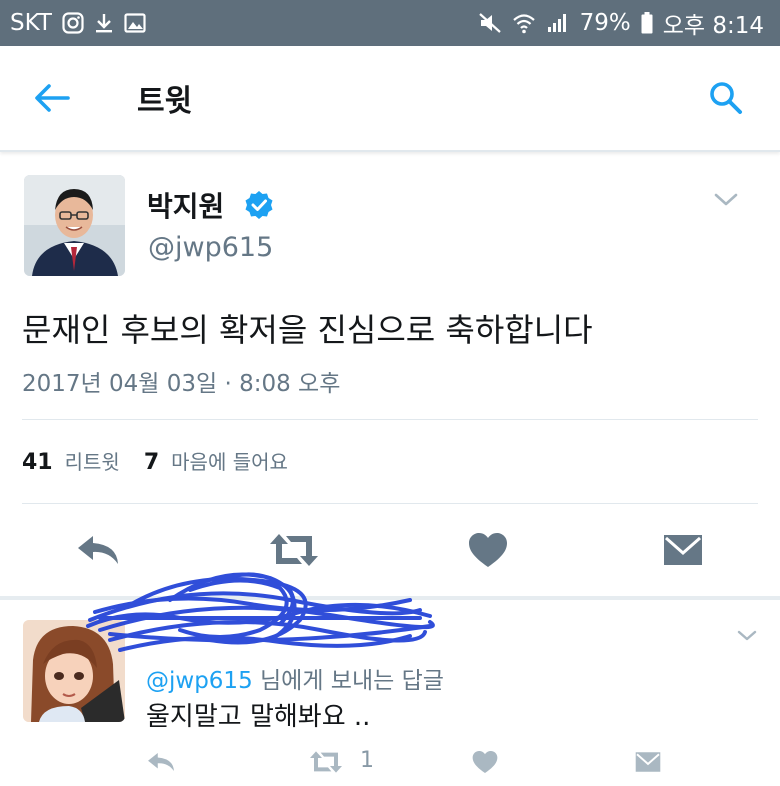  Describe the element at coordinates (37, 462) in the screenshot. I see `retweet-count: 41` at that location.